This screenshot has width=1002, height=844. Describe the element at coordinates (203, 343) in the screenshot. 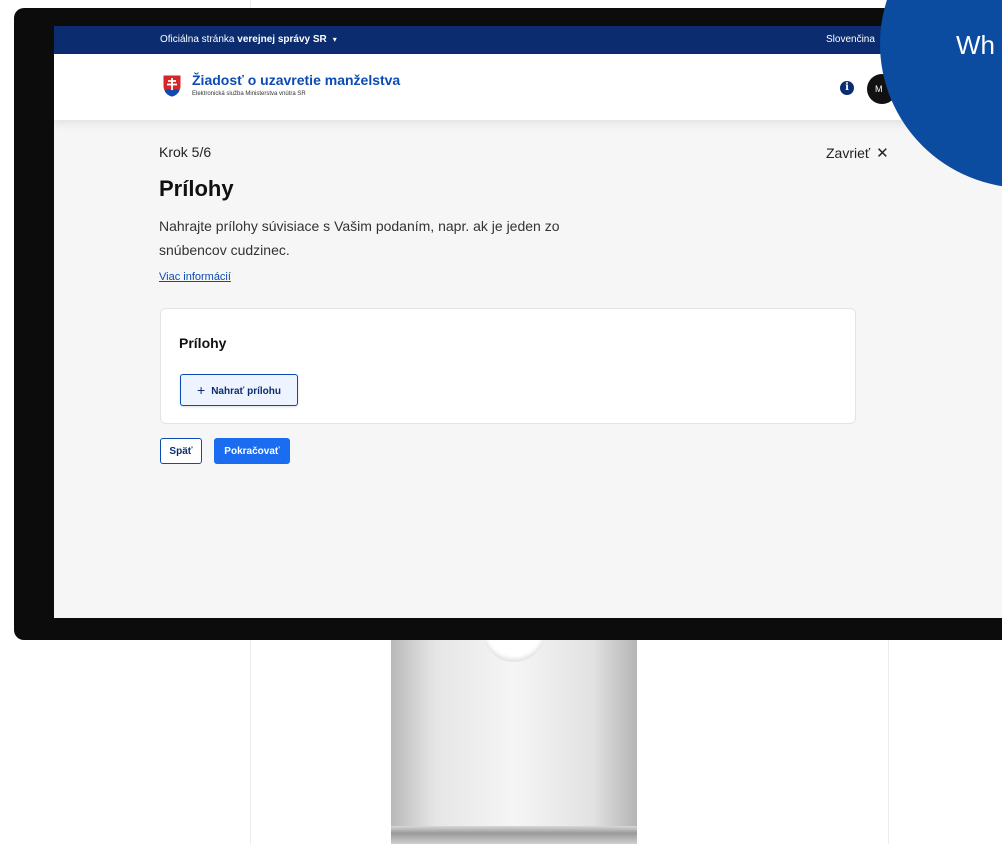

I see `attachments-card-title: Prílohy` at that location.